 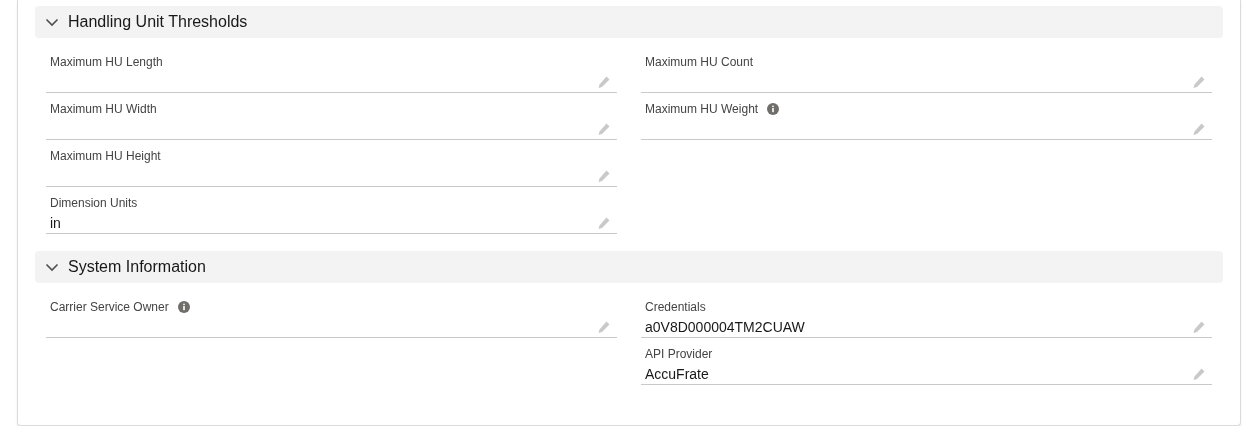 What do you see at coordinates (109, 307) in the screenshot?
I see `field-label: Carrier Service Owner` at bounding box center [109, 307].